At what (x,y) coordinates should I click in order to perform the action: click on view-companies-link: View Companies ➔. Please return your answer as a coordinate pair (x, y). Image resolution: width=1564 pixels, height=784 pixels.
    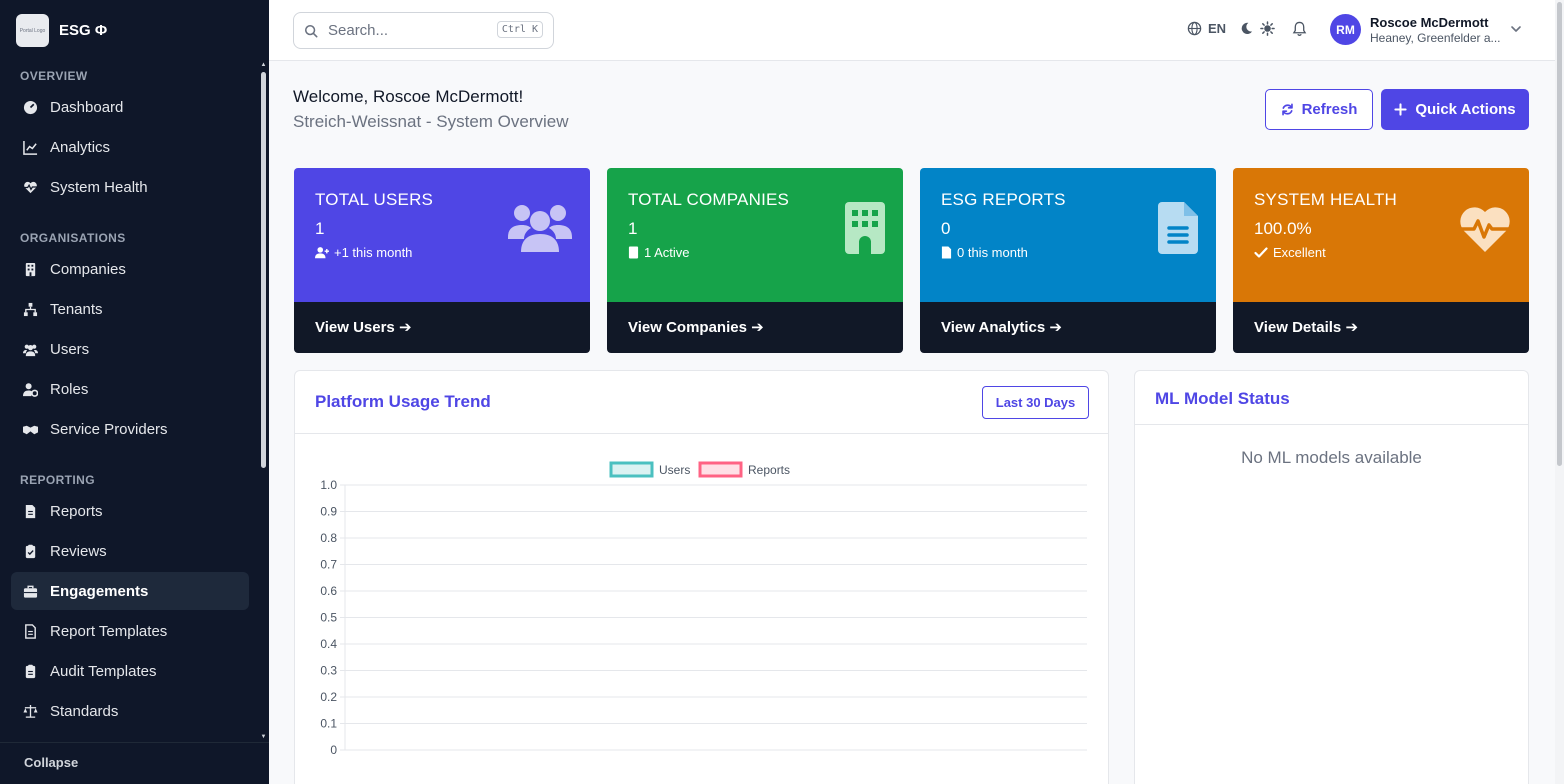
    Looking at the image, I should click on (755, 327).